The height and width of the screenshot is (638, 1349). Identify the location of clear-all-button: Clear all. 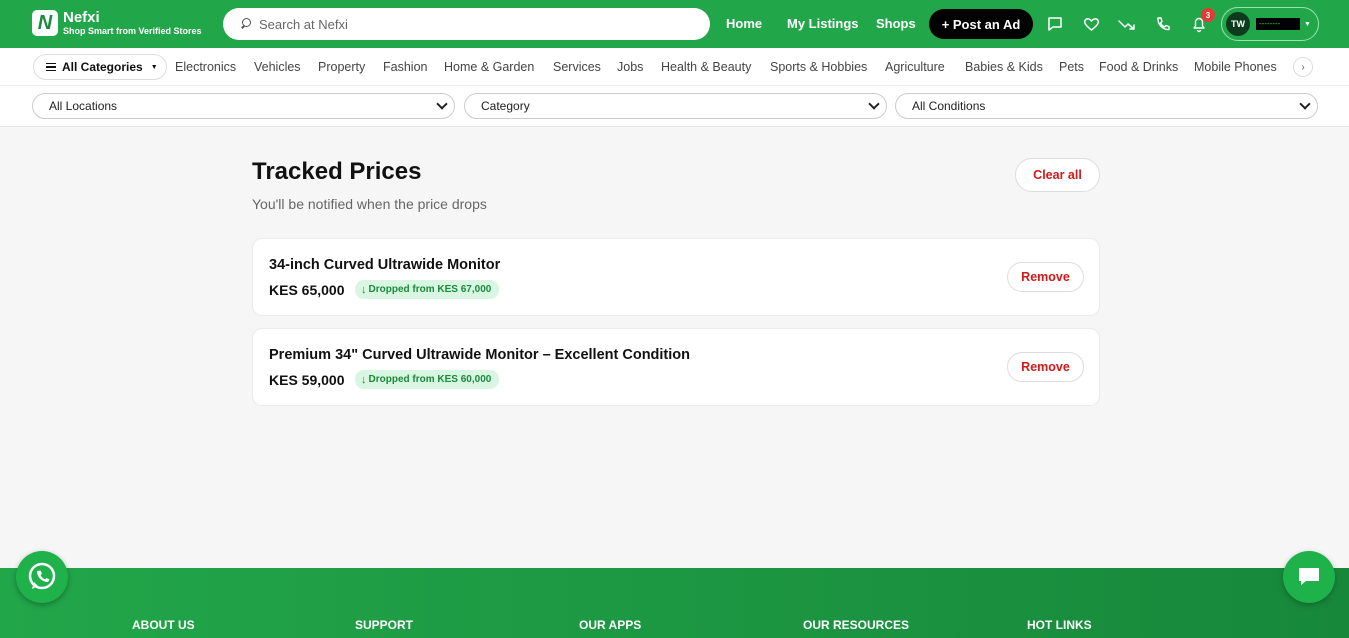
(1057, 175).